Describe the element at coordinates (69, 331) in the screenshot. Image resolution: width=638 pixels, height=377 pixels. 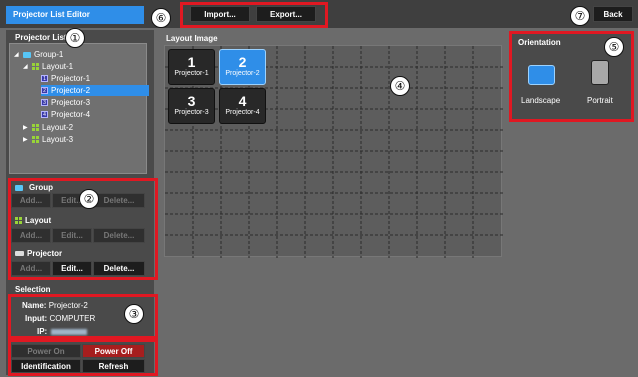
I see `ip-redacted` at that location.